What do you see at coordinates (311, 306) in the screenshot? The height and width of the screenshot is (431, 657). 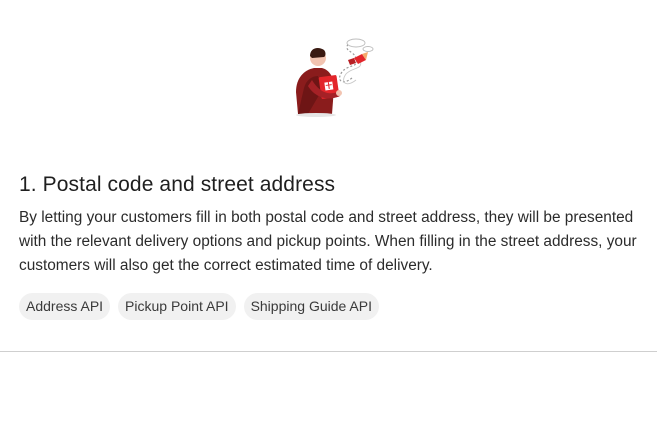 I see `tag-shipping-guide-api: Shipping Guide API` at bounding box center [311, 306].